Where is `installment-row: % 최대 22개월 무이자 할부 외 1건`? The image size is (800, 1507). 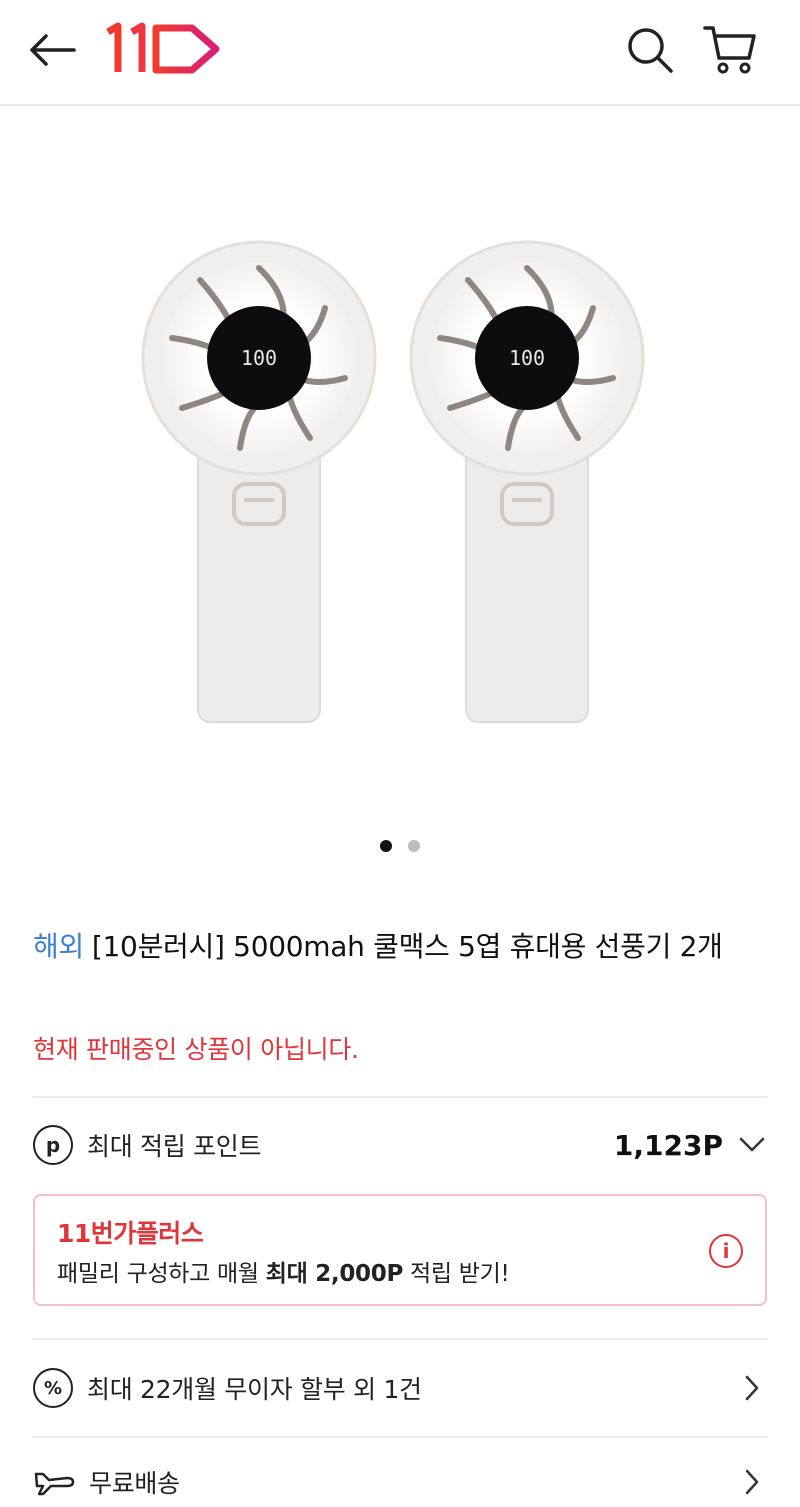 installment-row: % 최대 22개월 무이자 할부 외 1건 is located at coordinates (400, 1388).